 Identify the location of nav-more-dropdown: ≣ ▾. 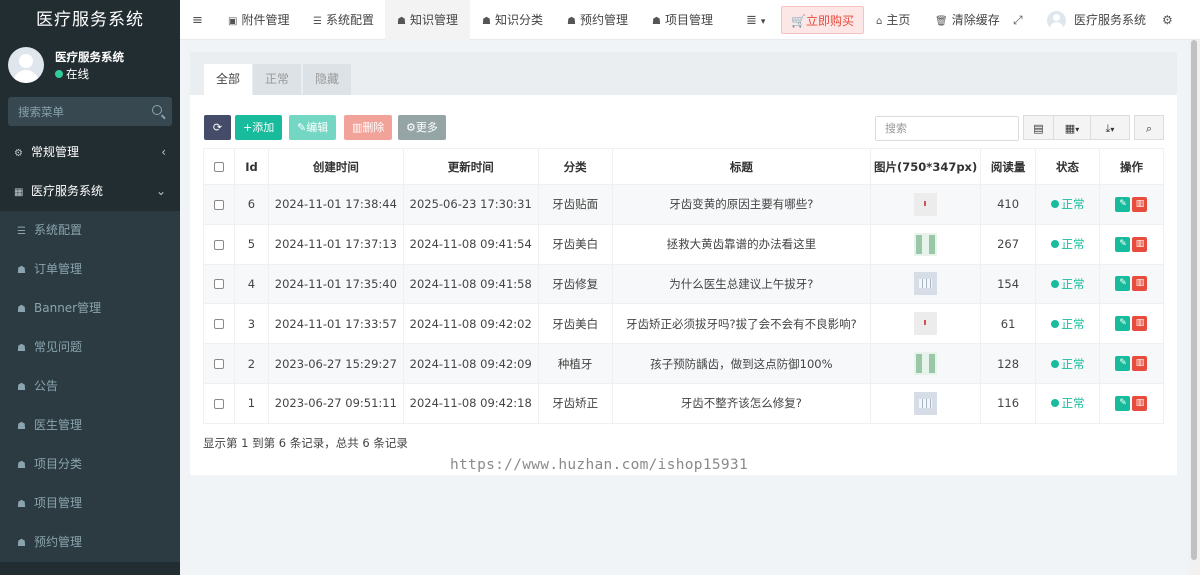
(755, 20).